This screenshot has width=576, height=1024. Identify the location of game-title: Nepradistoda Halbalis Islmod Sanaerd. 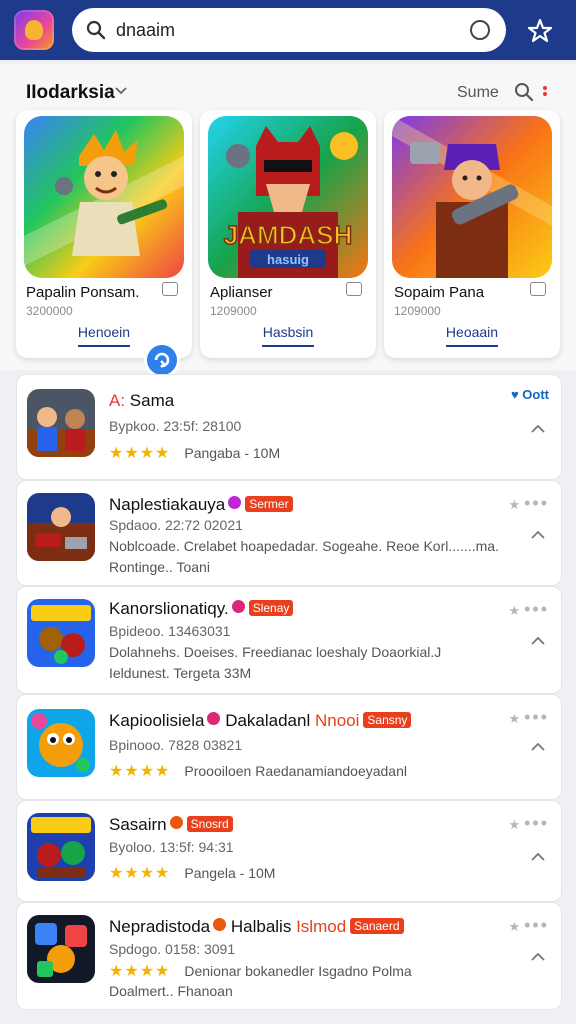
(256, 927).